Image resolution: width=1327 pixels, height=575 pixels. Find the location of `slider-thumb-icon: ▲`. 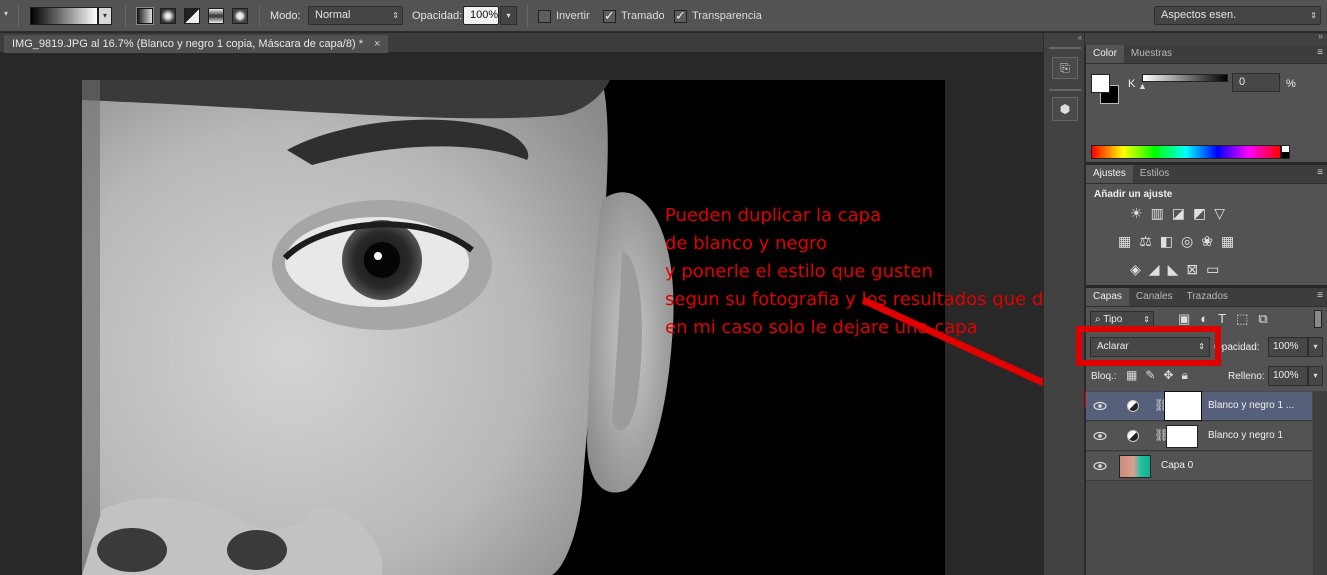

slider-thumb-icon: ▲ is located at coordinates (1142, 86).